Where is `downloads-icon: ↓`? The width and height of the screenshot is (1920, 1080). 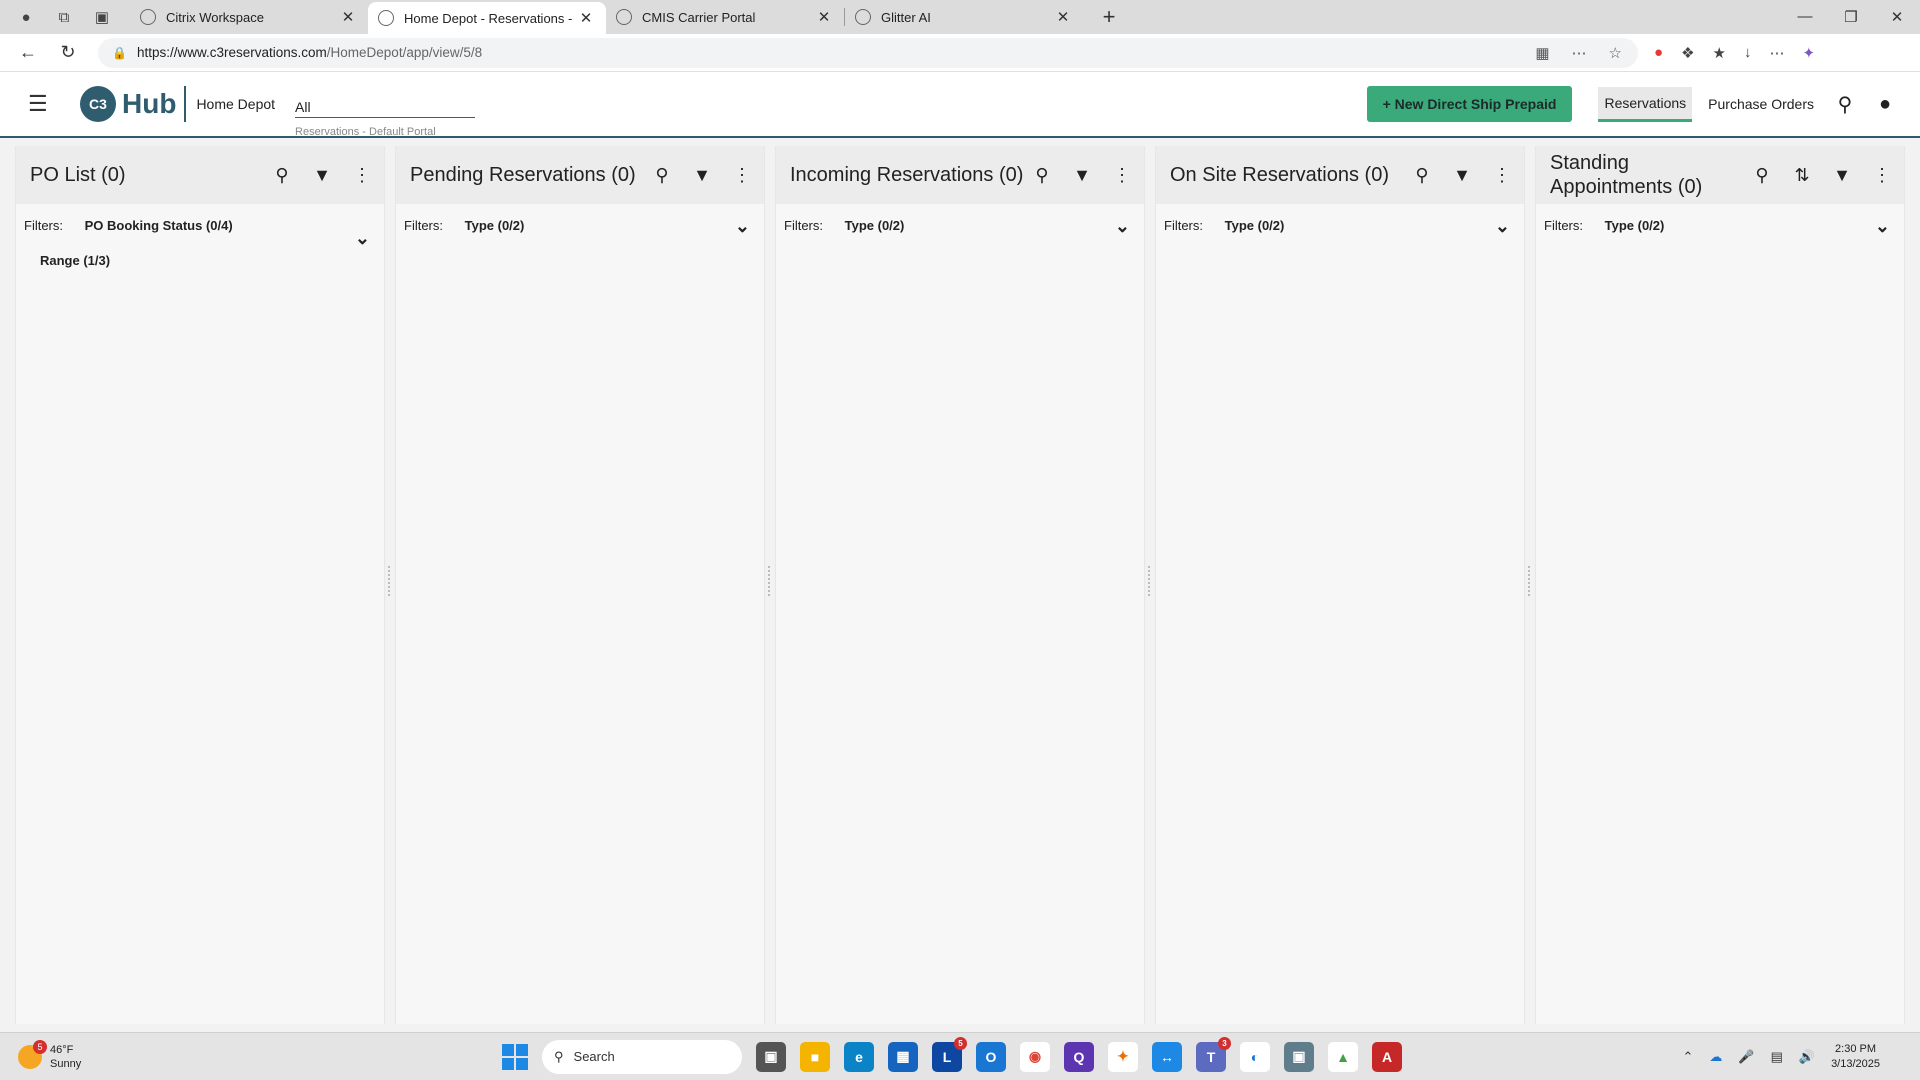
downloads-icon: ↓ is located at coordinates (1748, 53).